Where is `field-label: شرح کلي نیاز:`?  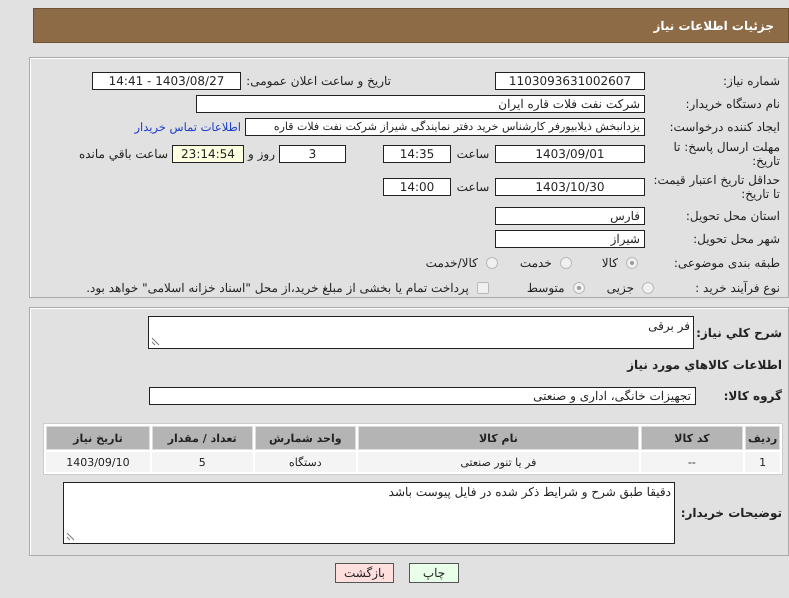
field-label: شرح کلي نیاز: is located at coordinates (738, 333).